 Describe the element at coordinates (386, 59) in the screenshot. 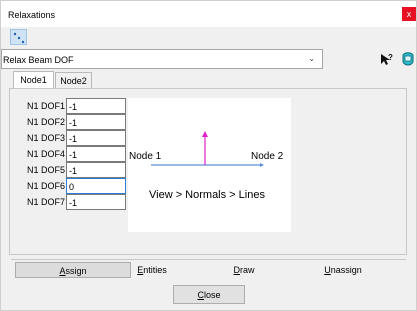

I see `help-pointer-icon: ?` at that location.